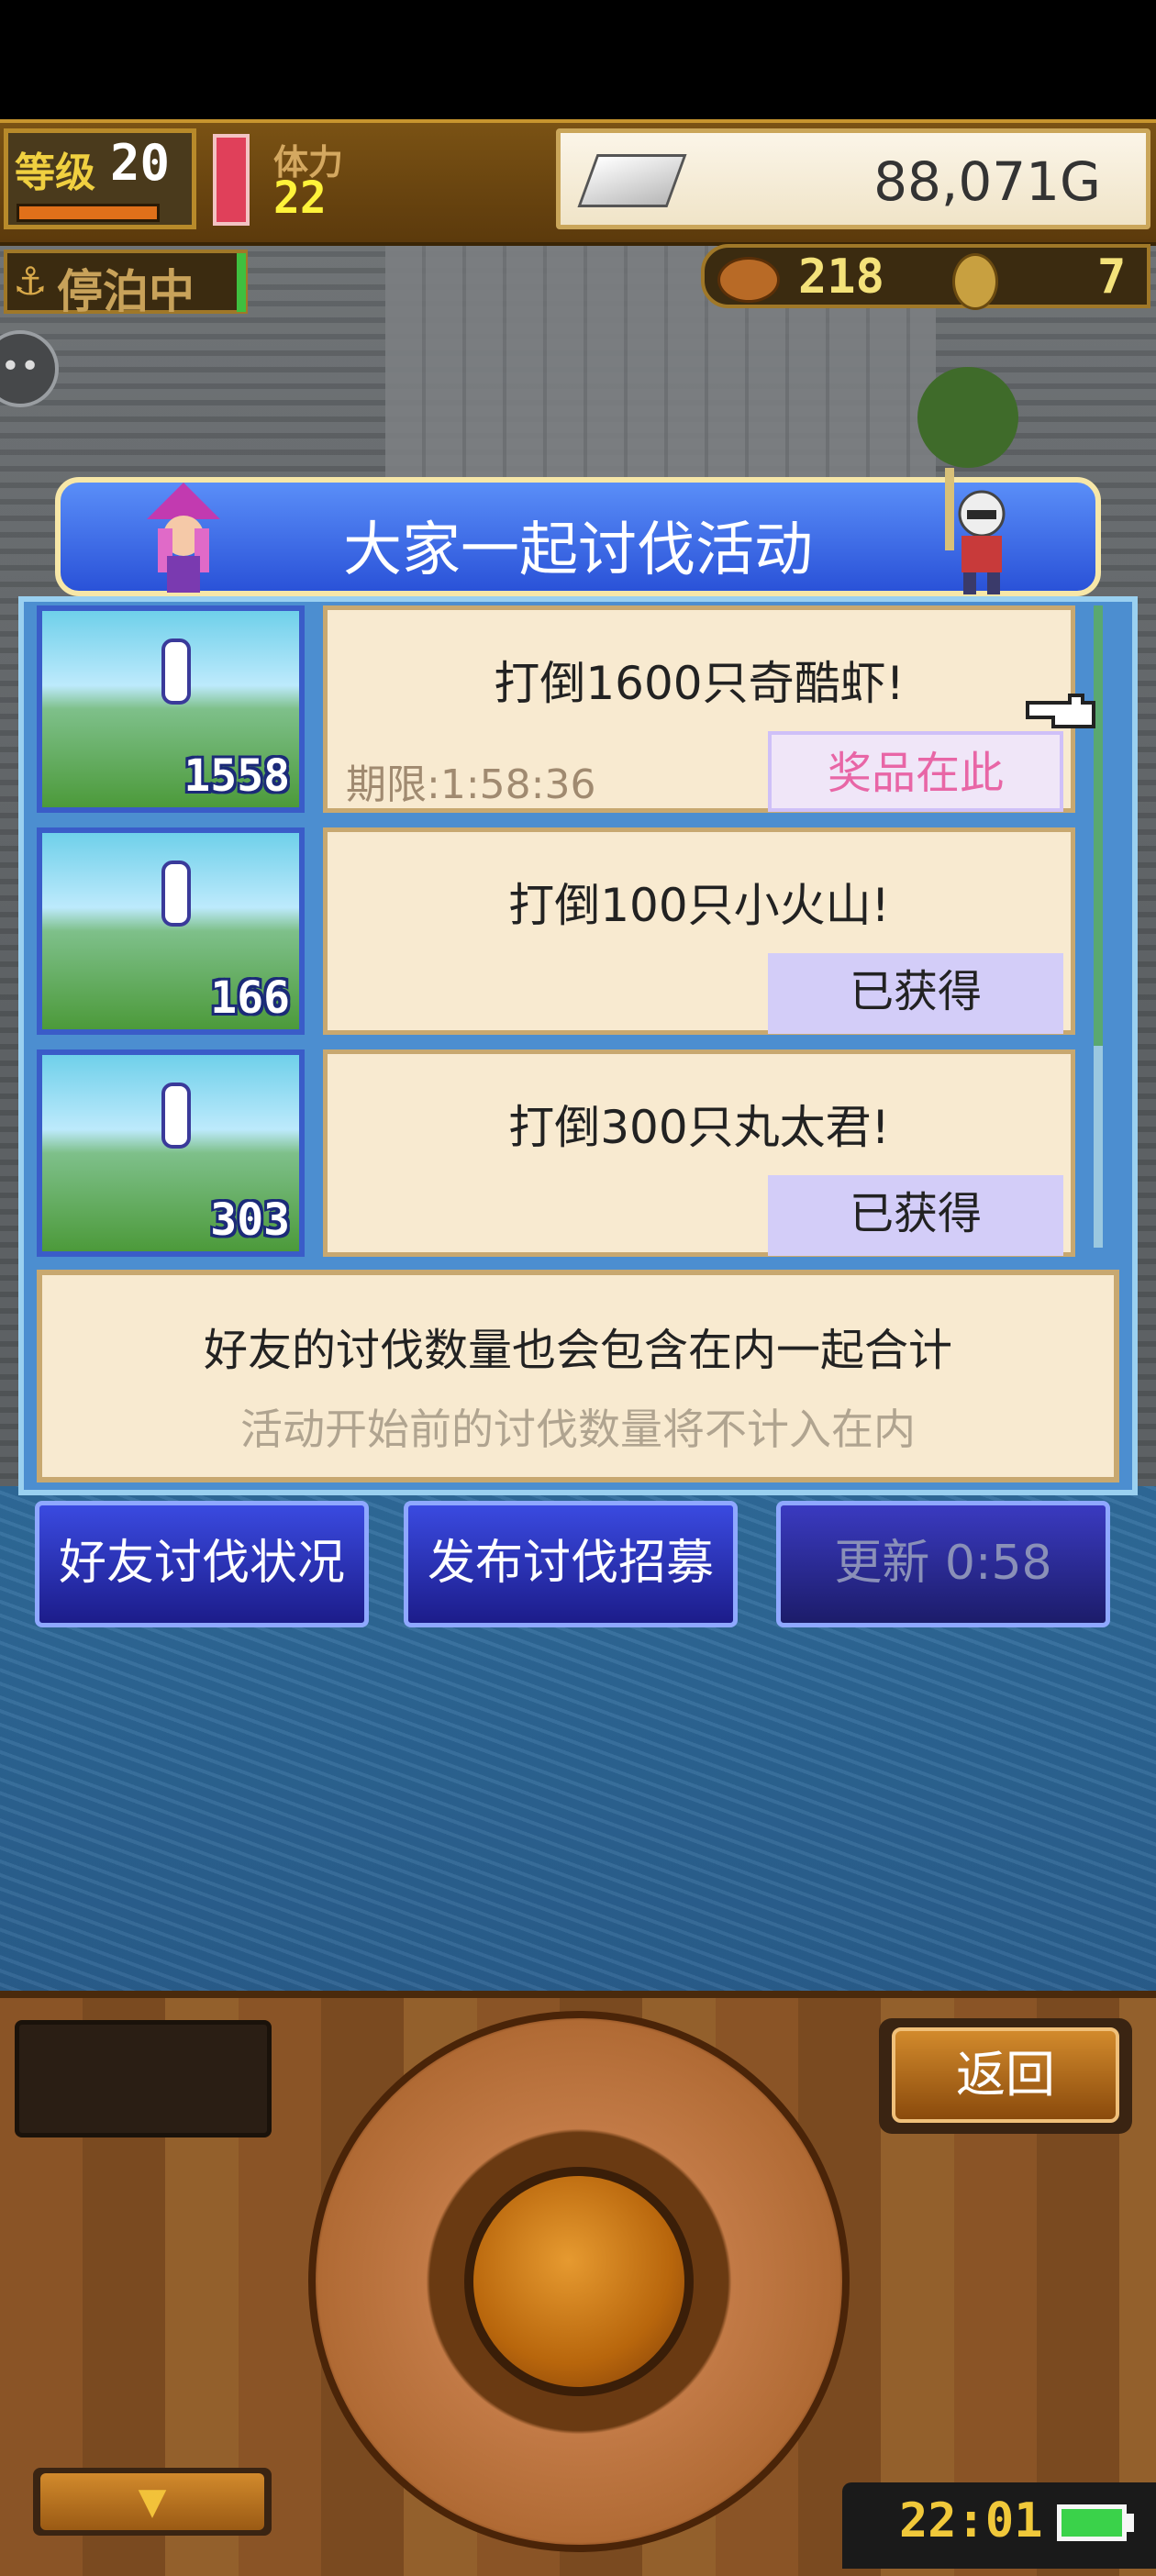 Image resolution: width=1156 pixels, height=2576 pixels. I want to click on task-deadline: 期限:1:58:36, so click(471, 784).